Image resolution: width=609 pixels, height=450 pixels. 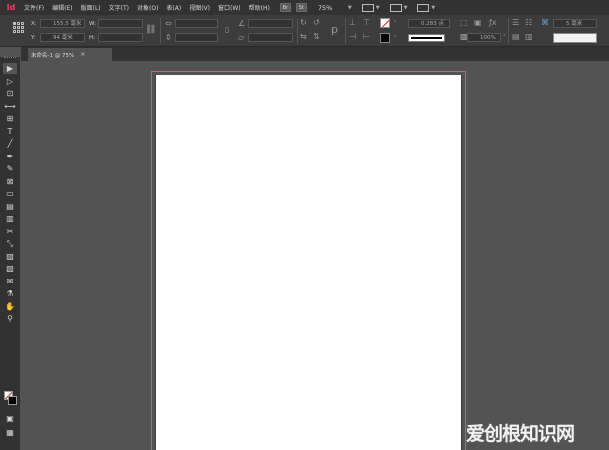 I want to click on fill-swatch, so click(x=385, y=38).